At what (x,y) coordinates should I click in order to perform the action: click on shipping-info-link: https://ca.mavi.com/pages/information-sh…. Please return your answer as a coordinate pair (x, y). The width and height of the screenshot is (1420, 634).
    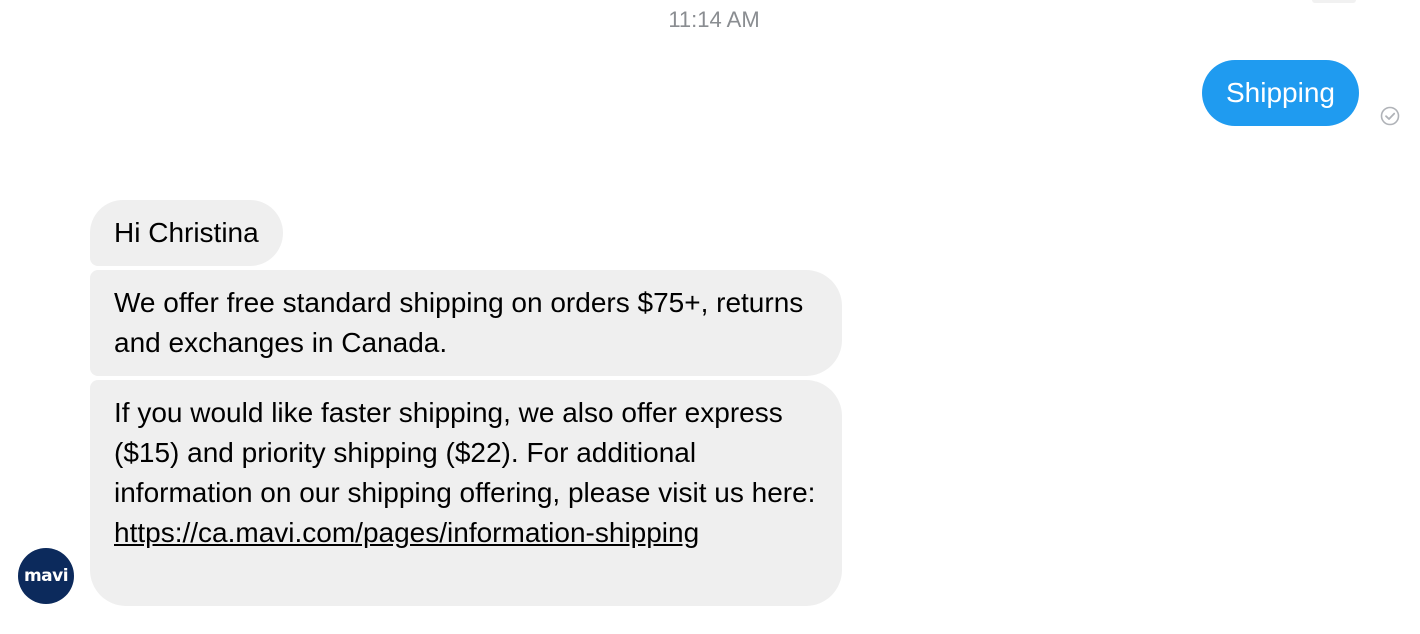
    Looking at the image, I should click on (406, 532).